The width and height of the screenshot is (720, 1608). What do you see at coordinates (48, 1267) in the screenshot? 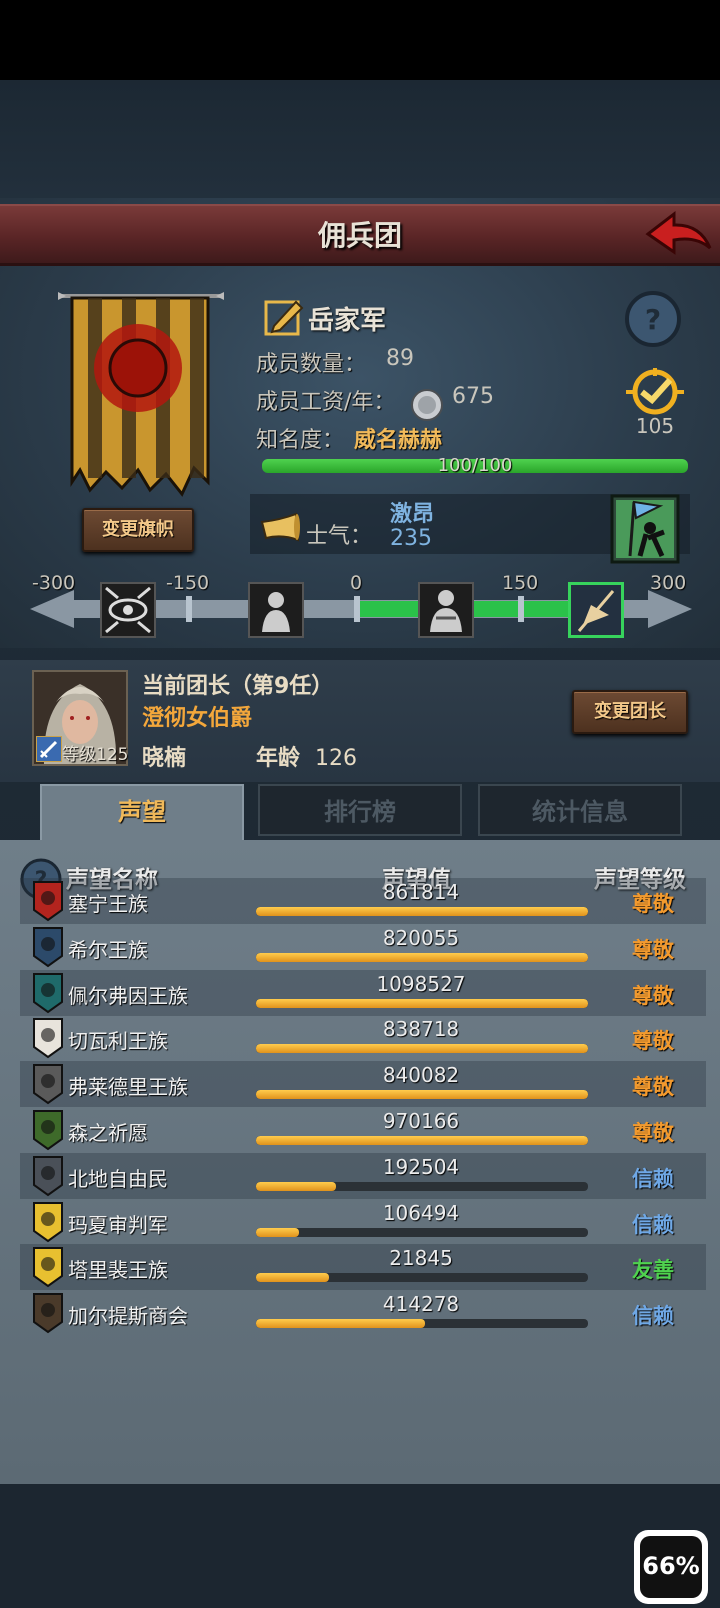
I see `crown-fire-icon` at bounding box center [48, 1267].